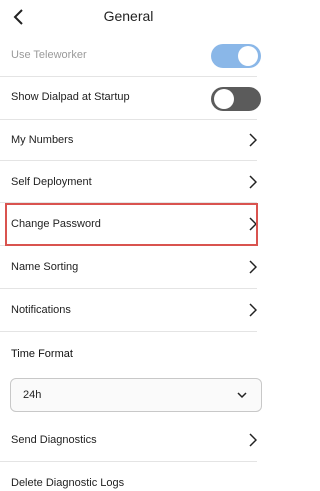  I want to click on time-format-value: 24h, so click(32, 395).